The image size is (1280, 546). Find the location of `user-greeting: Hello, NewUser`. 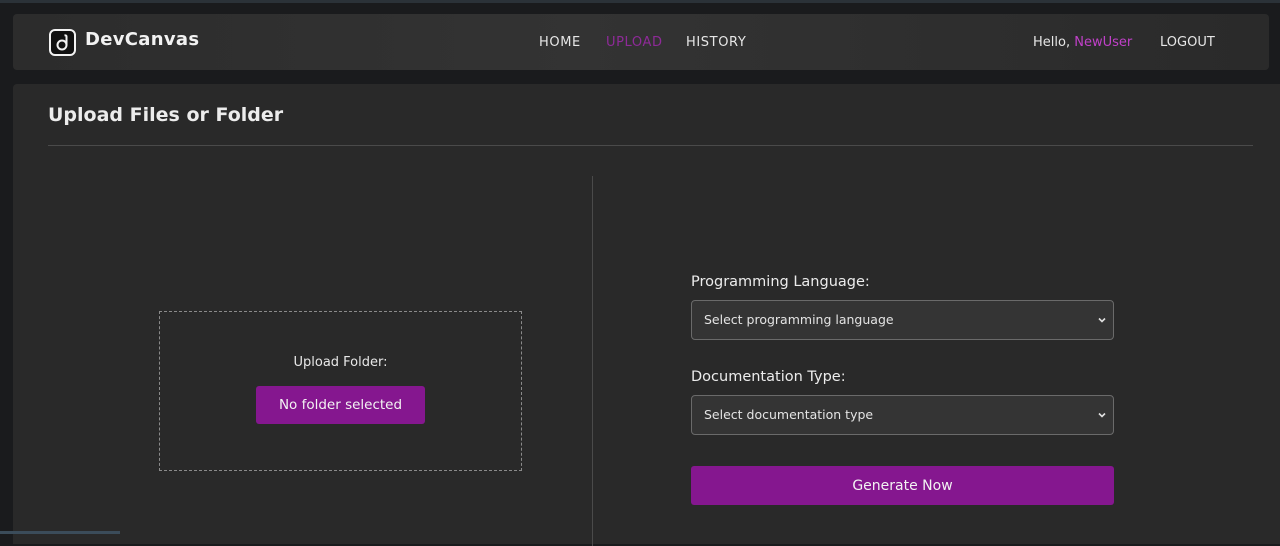

user-greeting: Hello, NewUser is located at coordinates (1082, 42).